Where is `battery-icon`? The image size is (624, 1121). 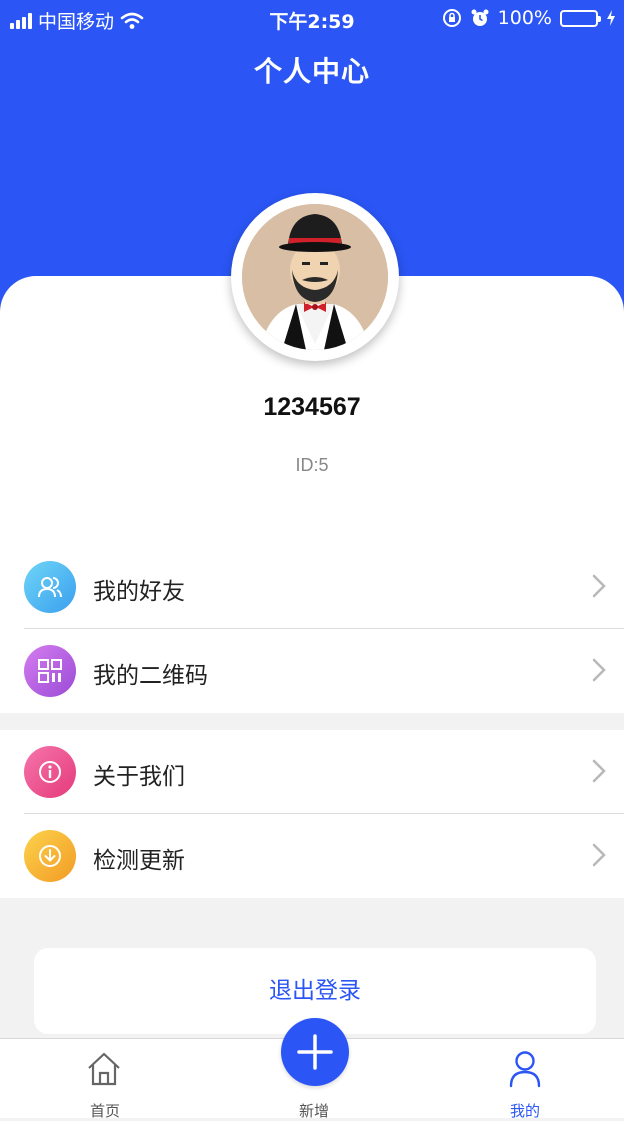
battery-icon is located at coordinates (580, 18).